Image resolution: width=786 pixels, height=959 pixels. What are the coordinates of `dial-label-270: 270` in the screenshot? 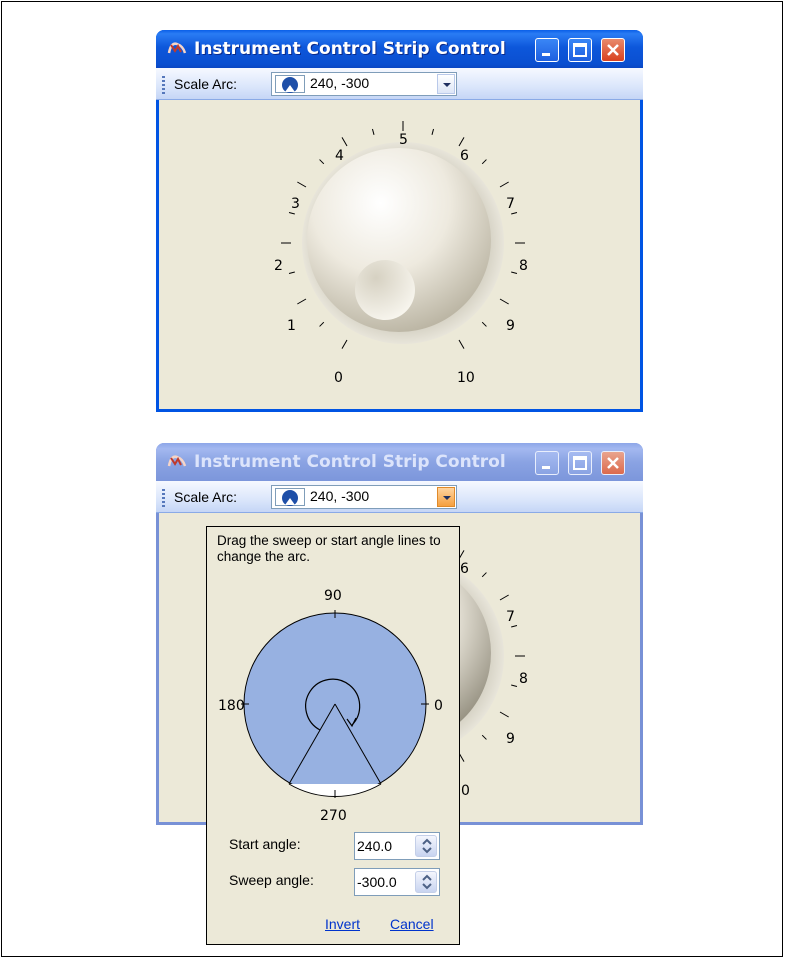 It's located at (333, 816).